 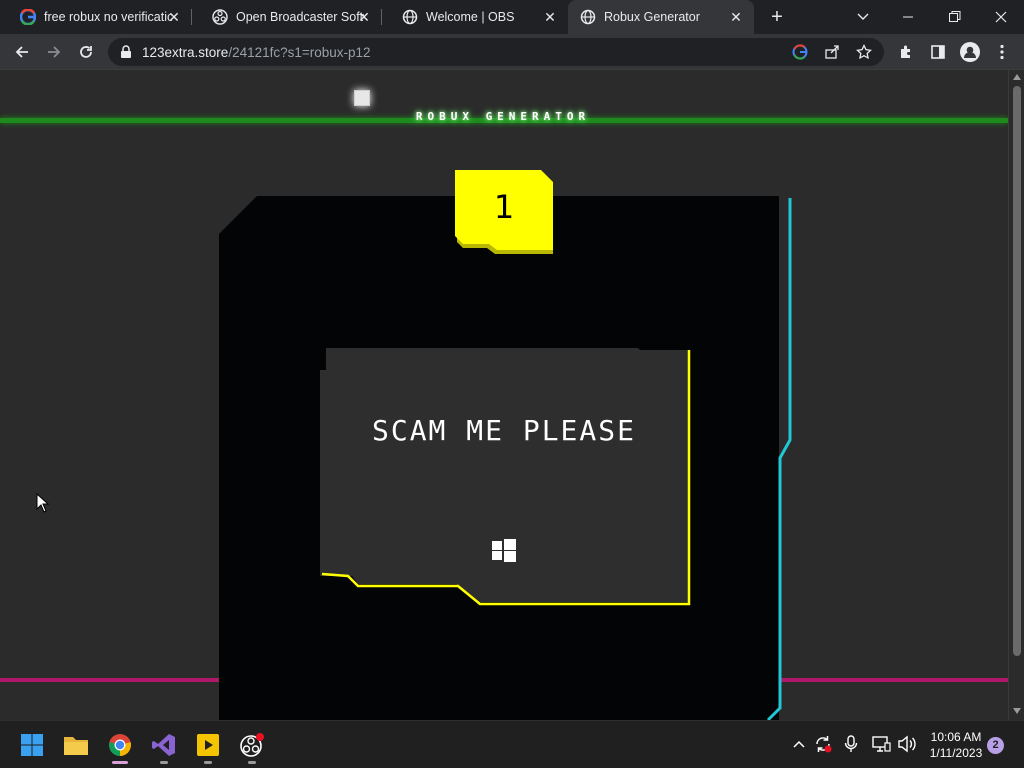 I want to click on close-window-button, so click(x=1001, y=17).